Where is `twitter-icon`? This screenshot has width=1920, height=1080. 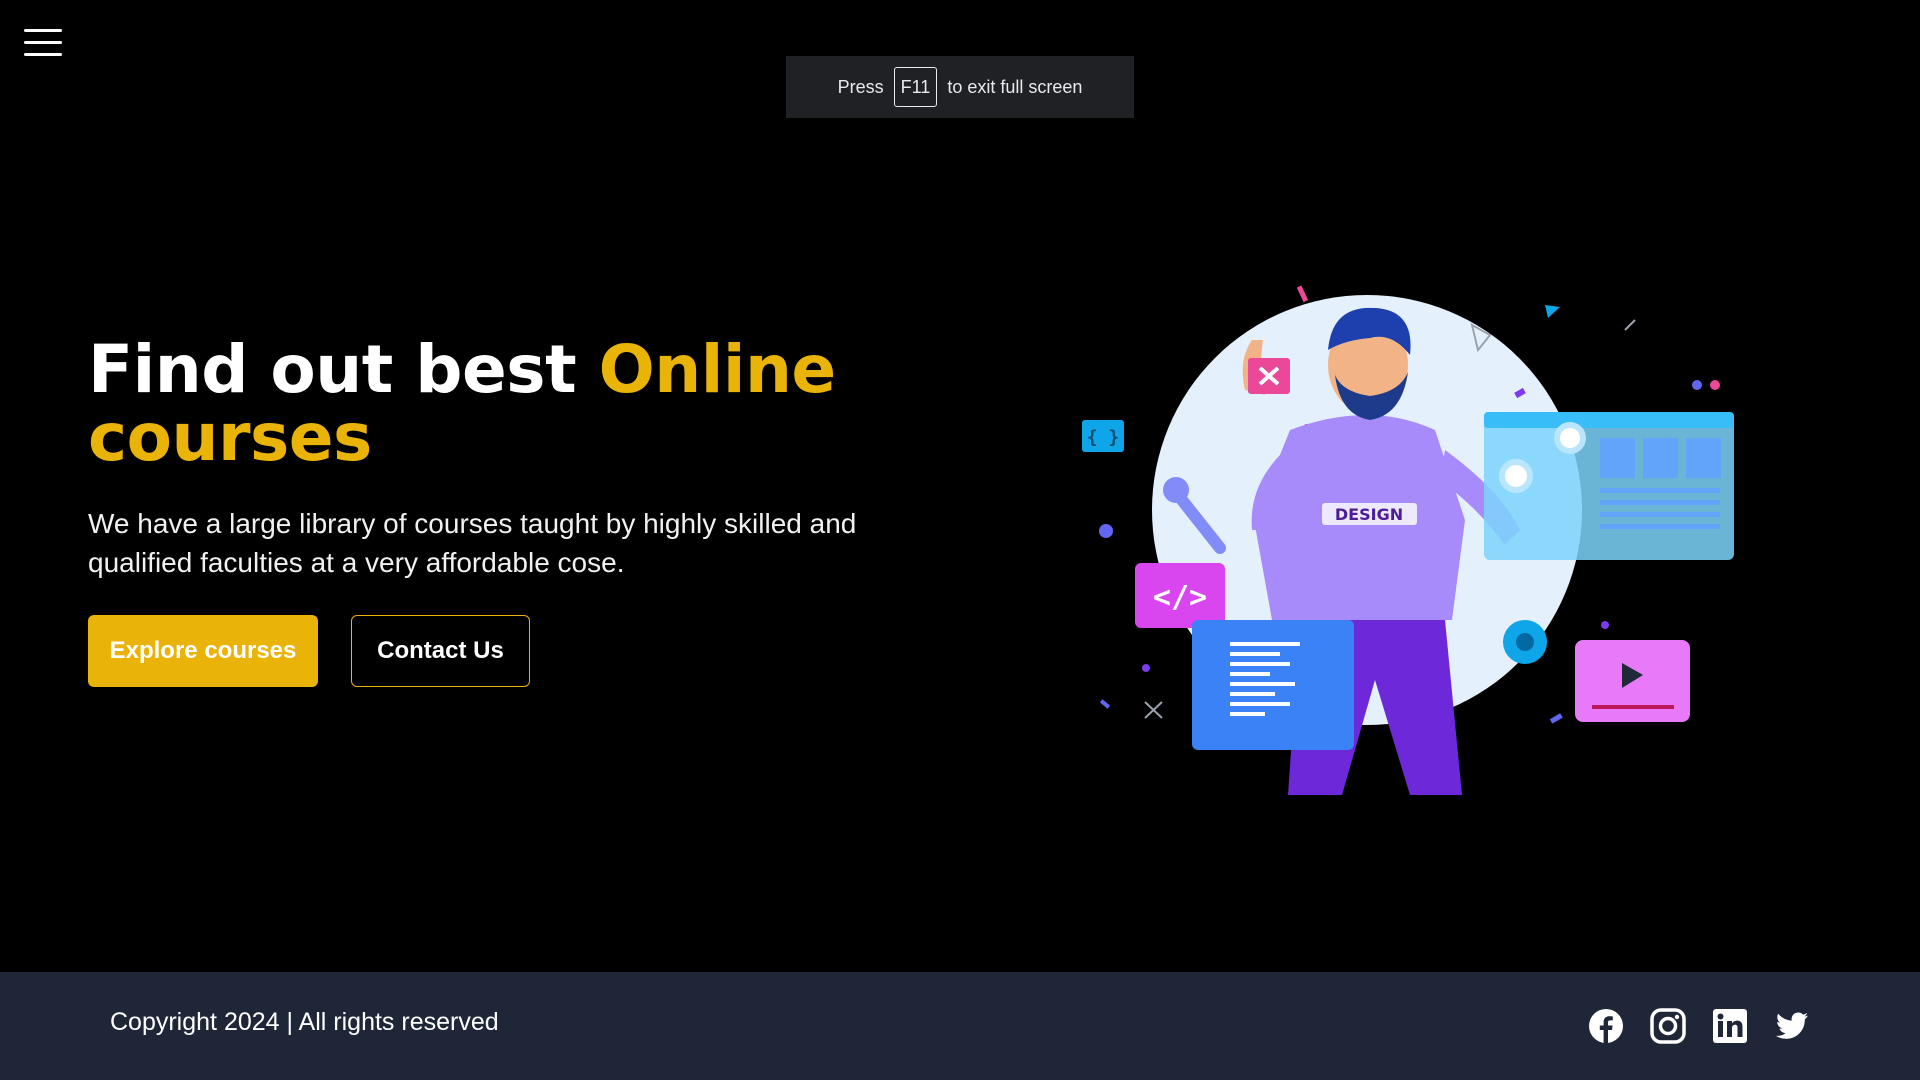 twitter-icon is located at coordinates (1792, 1026).